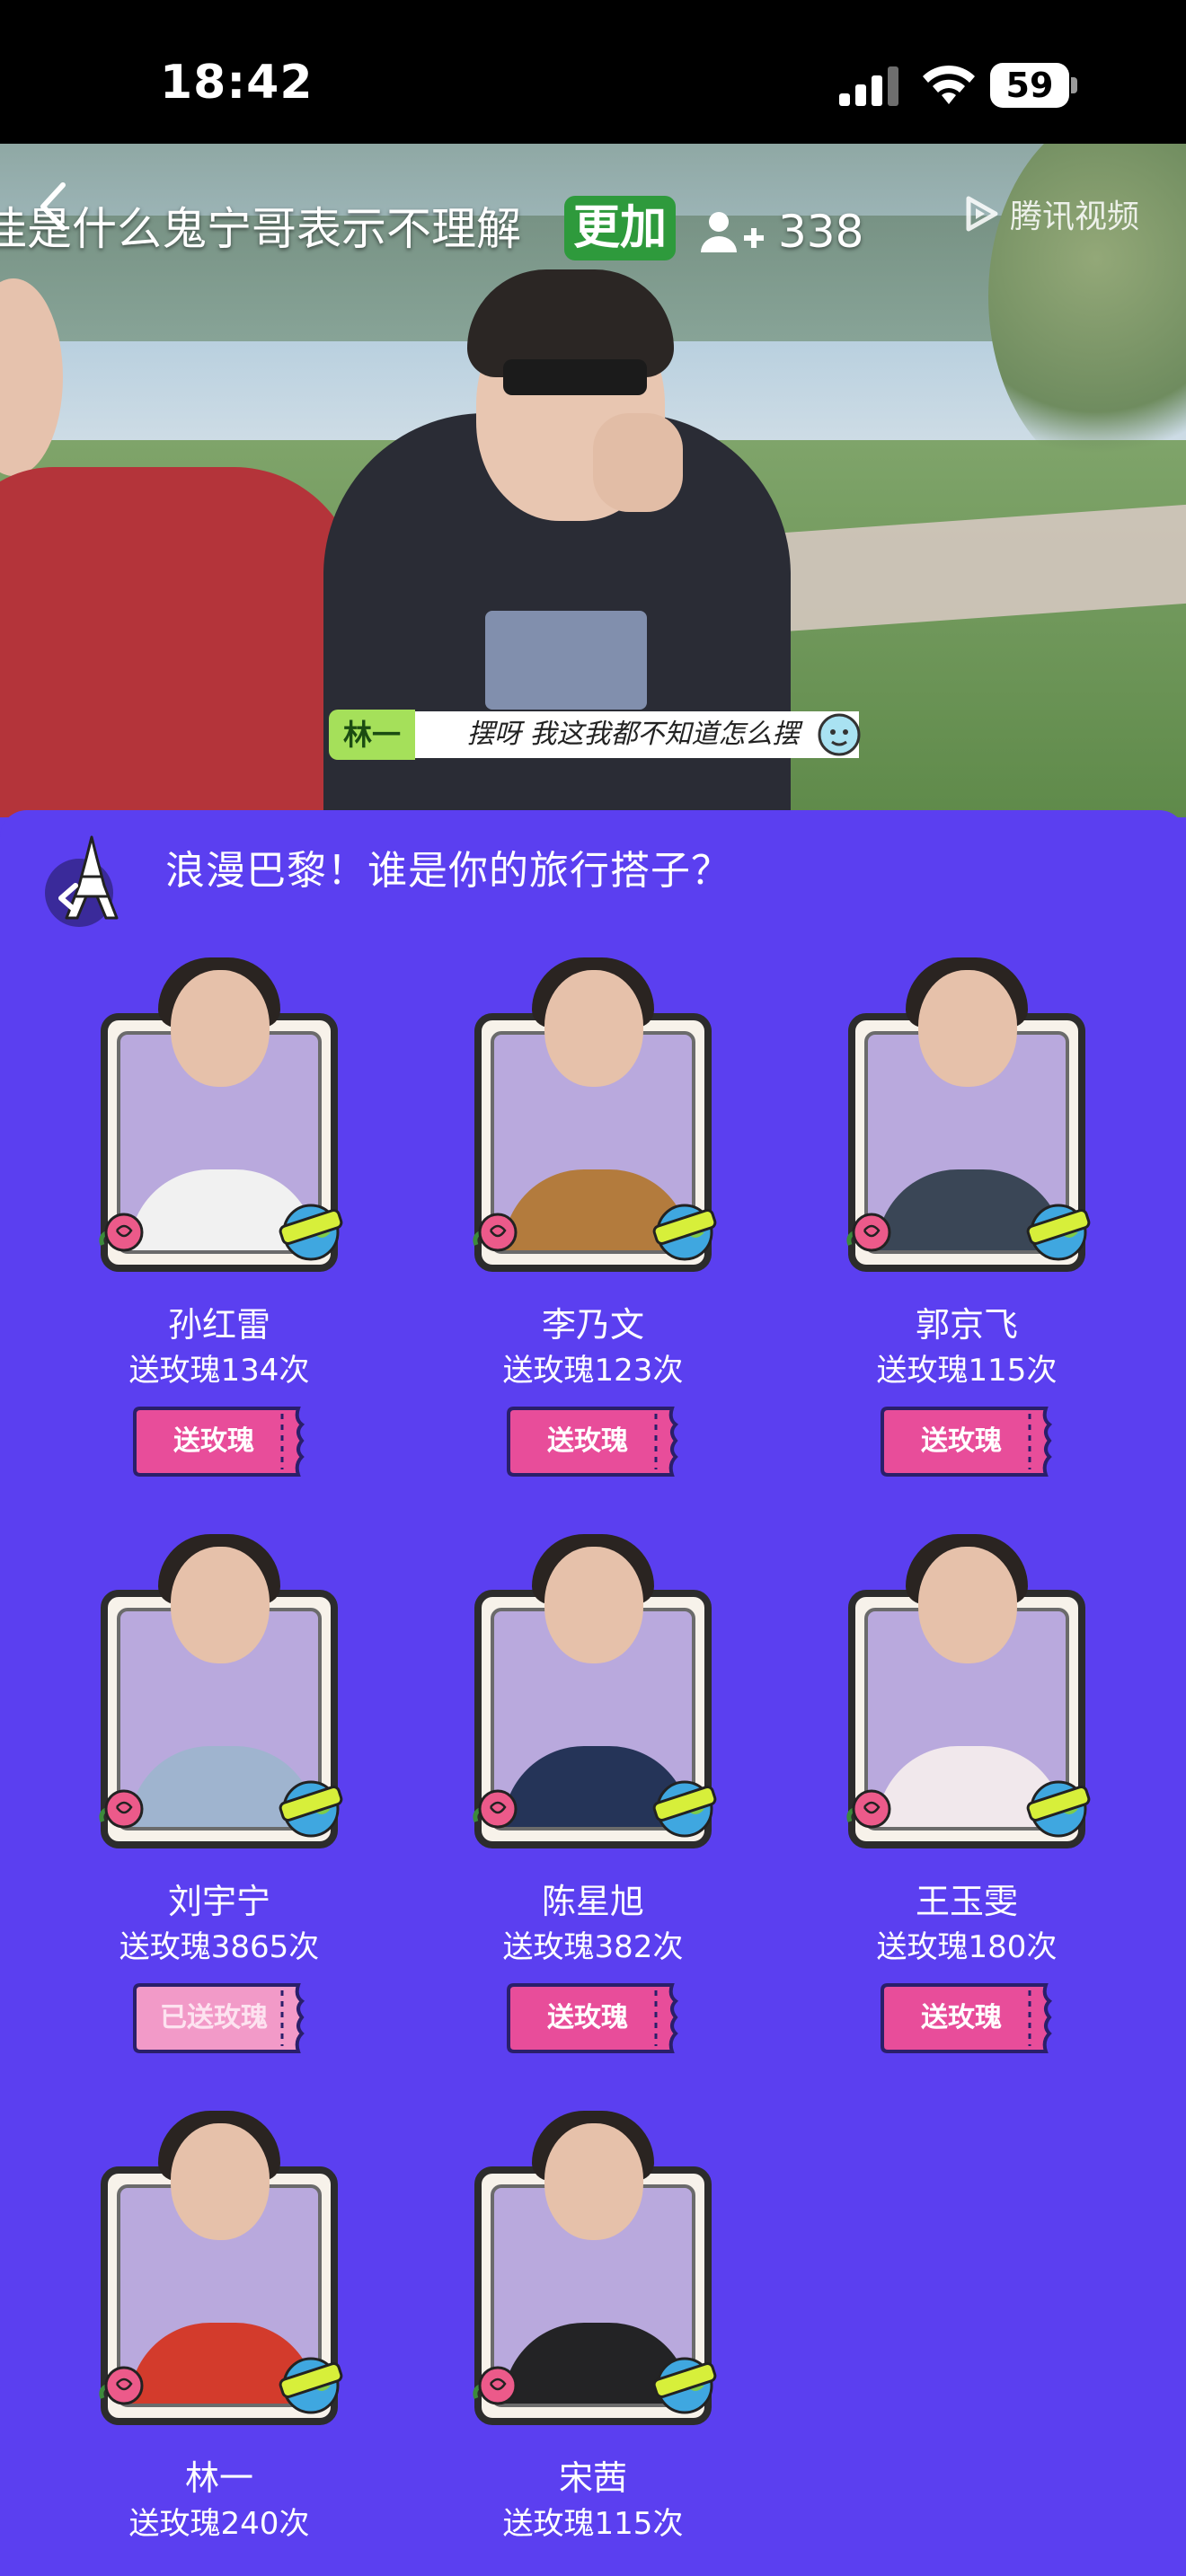 This screenshot has height=2576, width=1186. What do you see at coordinates (966, 1901) in the screenshot?
I see `candidate-name: 王玉雯` at bounding box center [966, 1901].